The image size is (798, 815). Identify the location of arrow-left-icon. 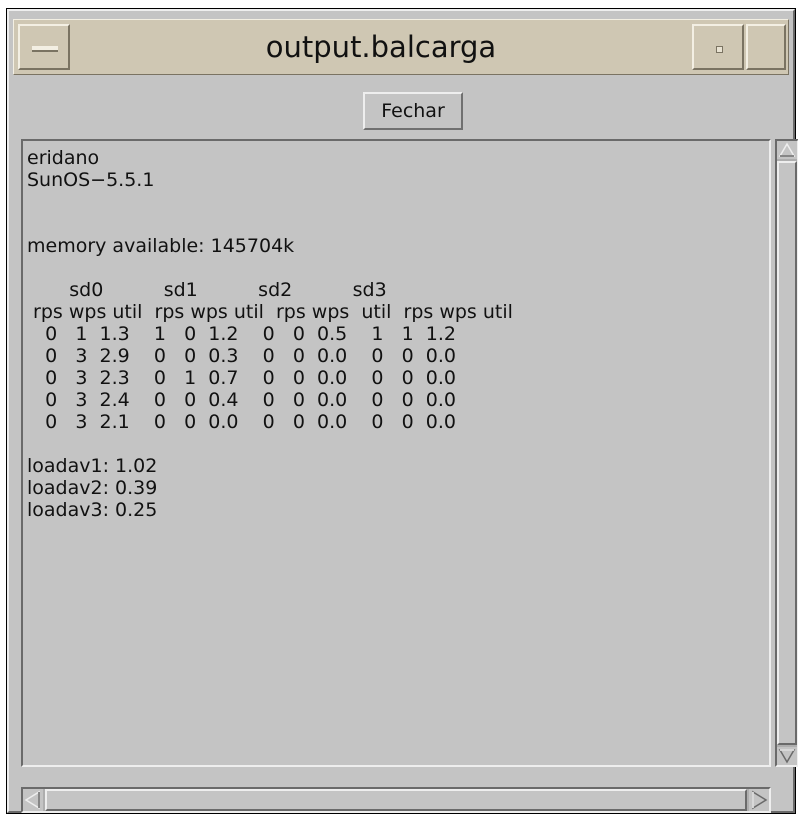
(32, 800).